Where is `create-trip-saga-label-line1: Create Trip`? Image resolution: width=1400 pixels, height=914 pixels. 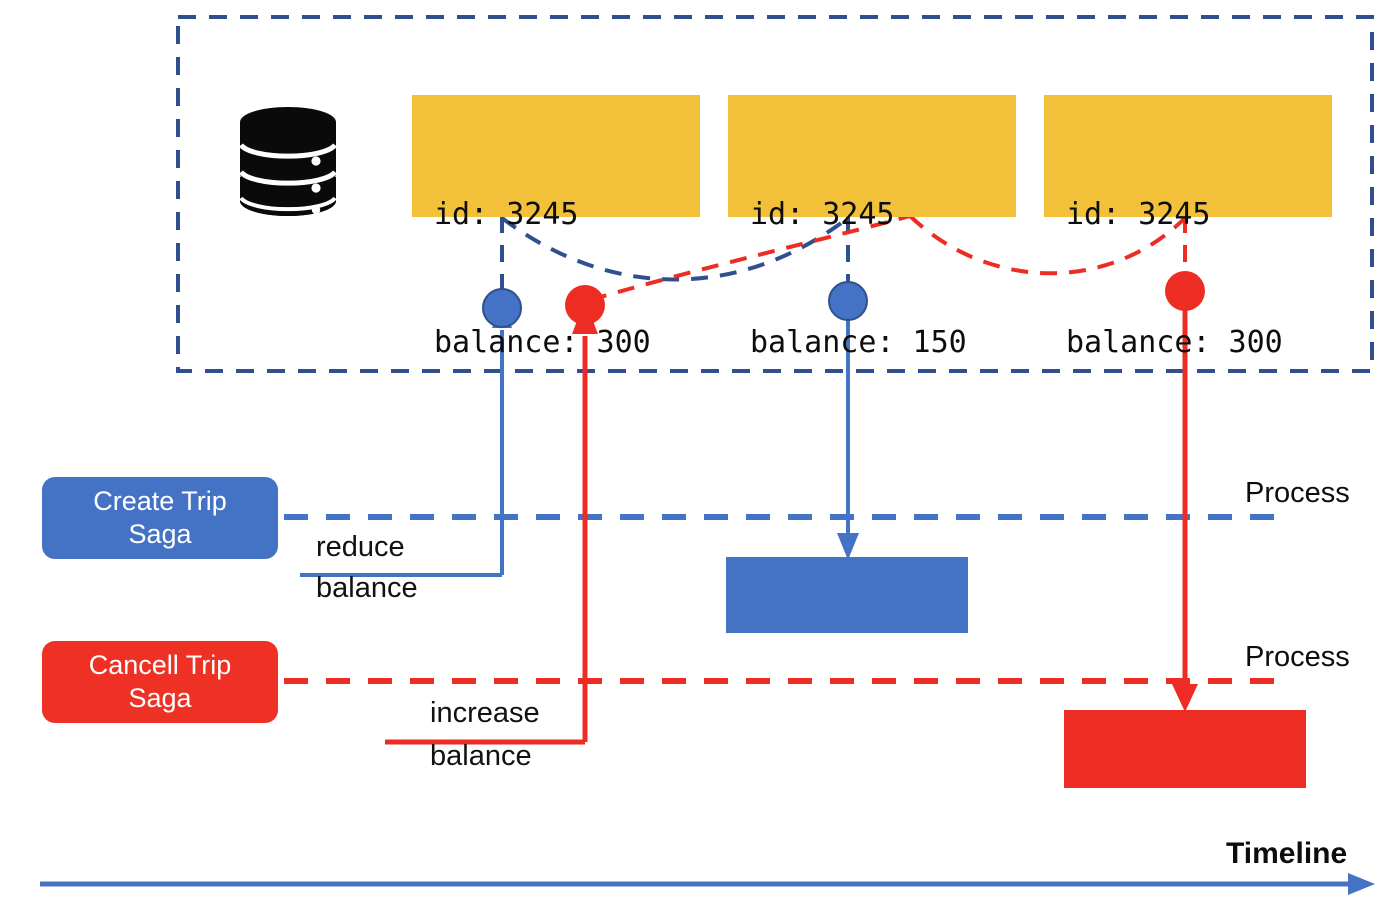
create-trip-saga-label-line1: Create Trip is located at coordinates (160, 501).